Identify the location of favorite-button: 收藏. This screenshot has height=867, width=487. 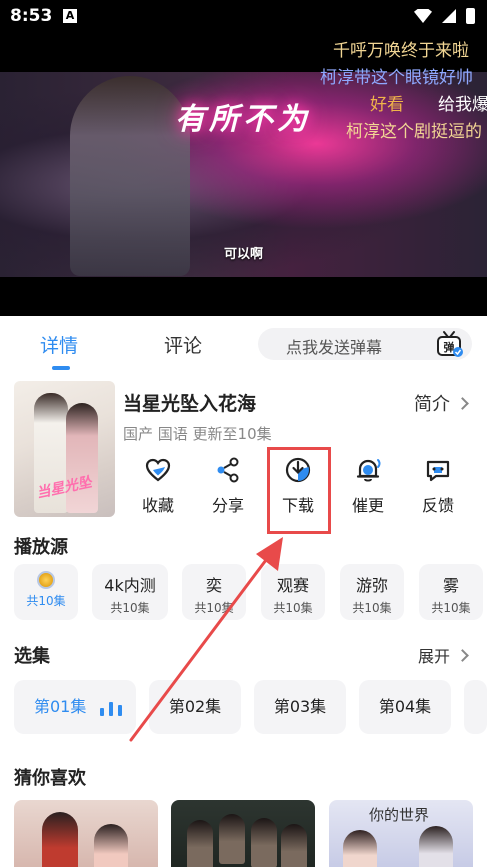
(158, 488).